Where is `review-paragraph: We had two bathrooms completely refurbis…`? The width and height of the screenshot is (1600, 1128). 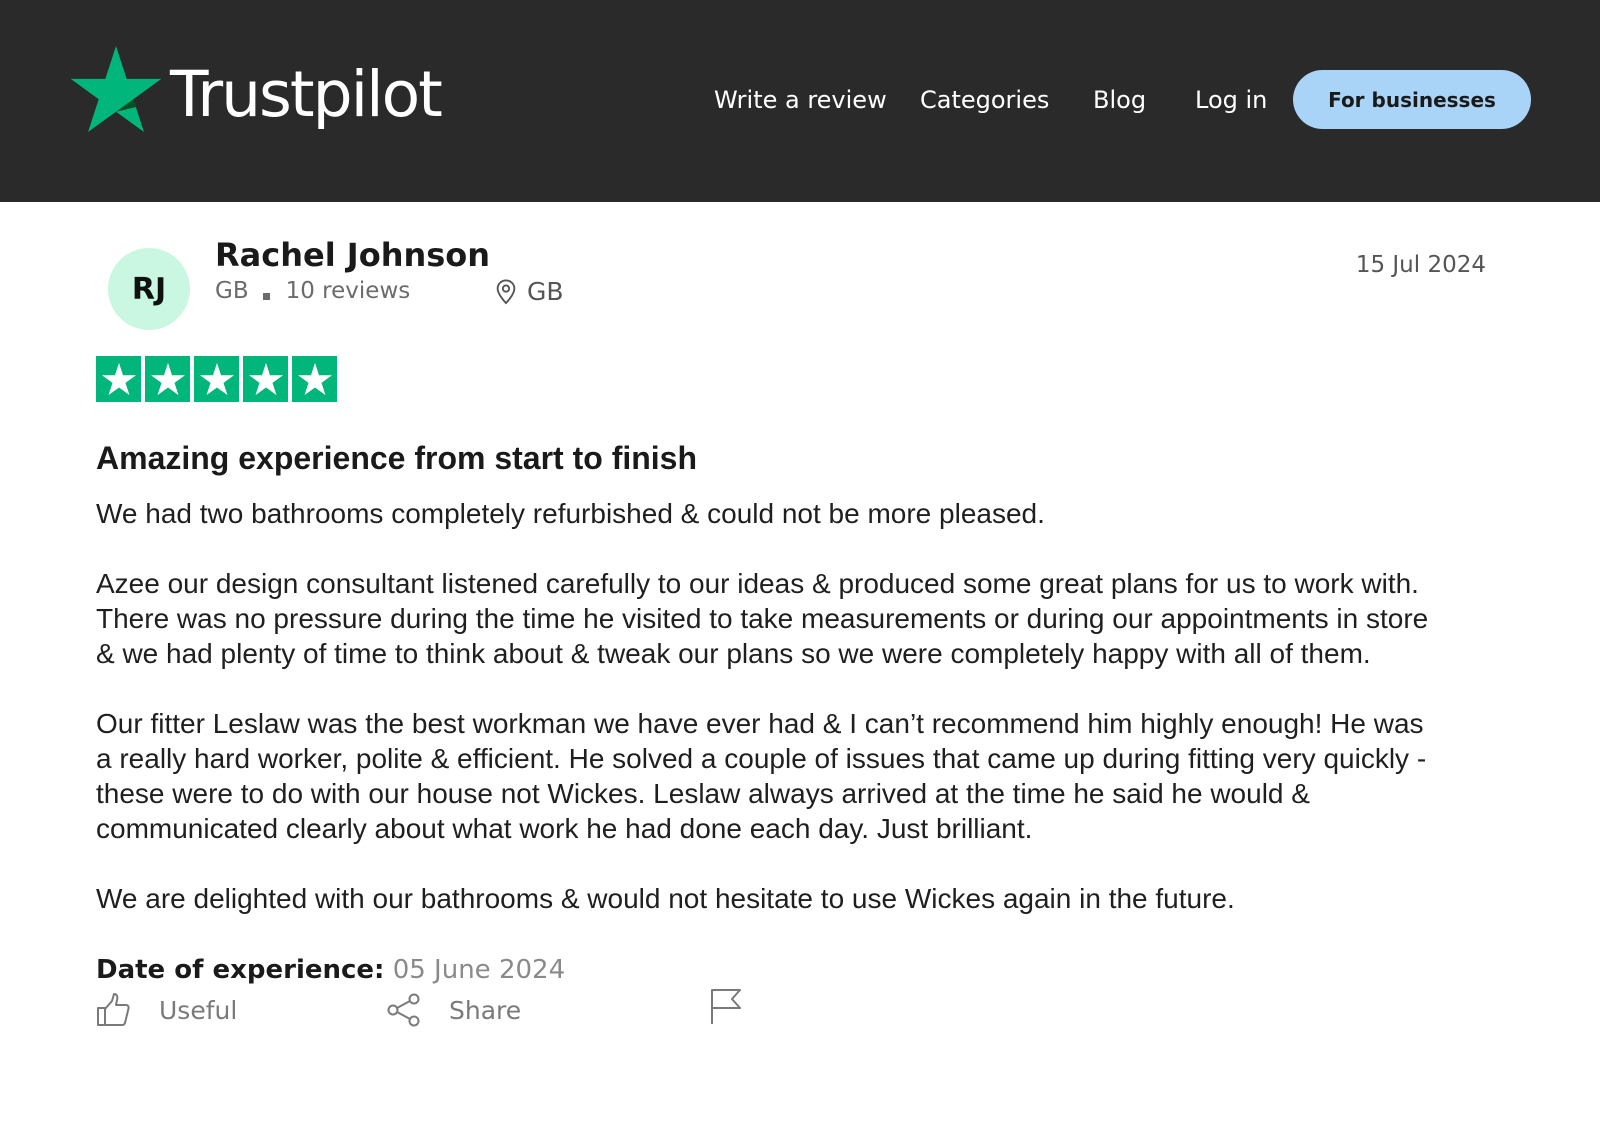 review-paragraph: We had two bathrooms completely refurbis… is located at coordinates (806, 513).